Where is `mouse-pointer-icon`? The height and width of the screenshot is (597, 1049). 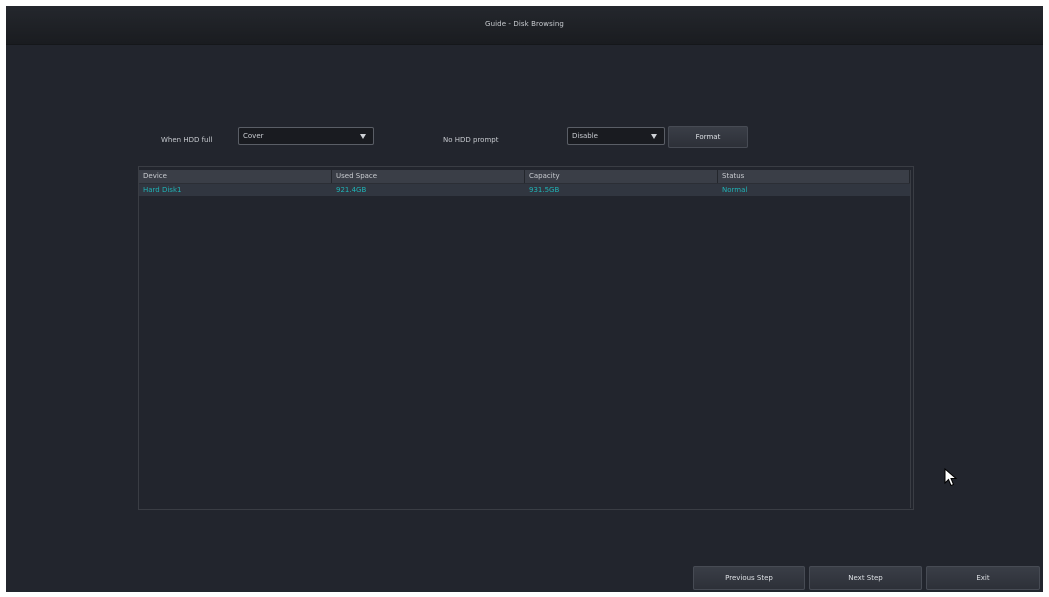
mouse-pointer-icon is located at coordinates (951, 477).